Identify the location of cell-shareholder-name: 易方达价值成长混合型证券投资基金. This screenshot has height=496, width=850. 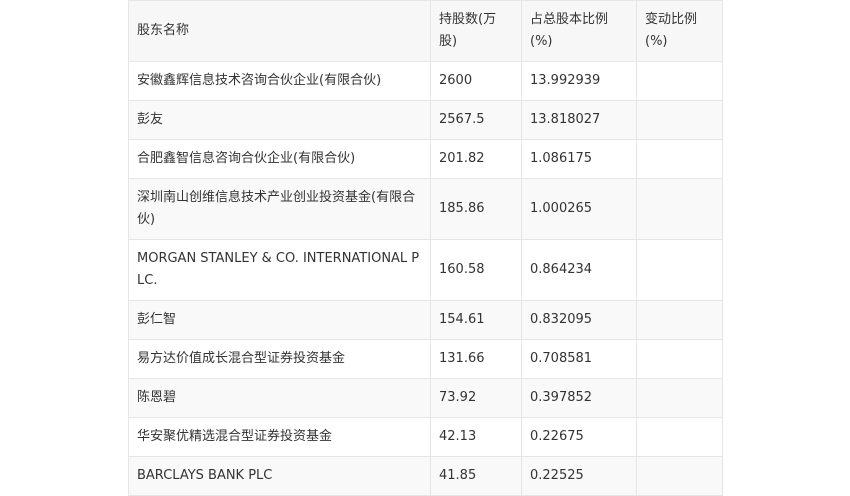
(279, 359).